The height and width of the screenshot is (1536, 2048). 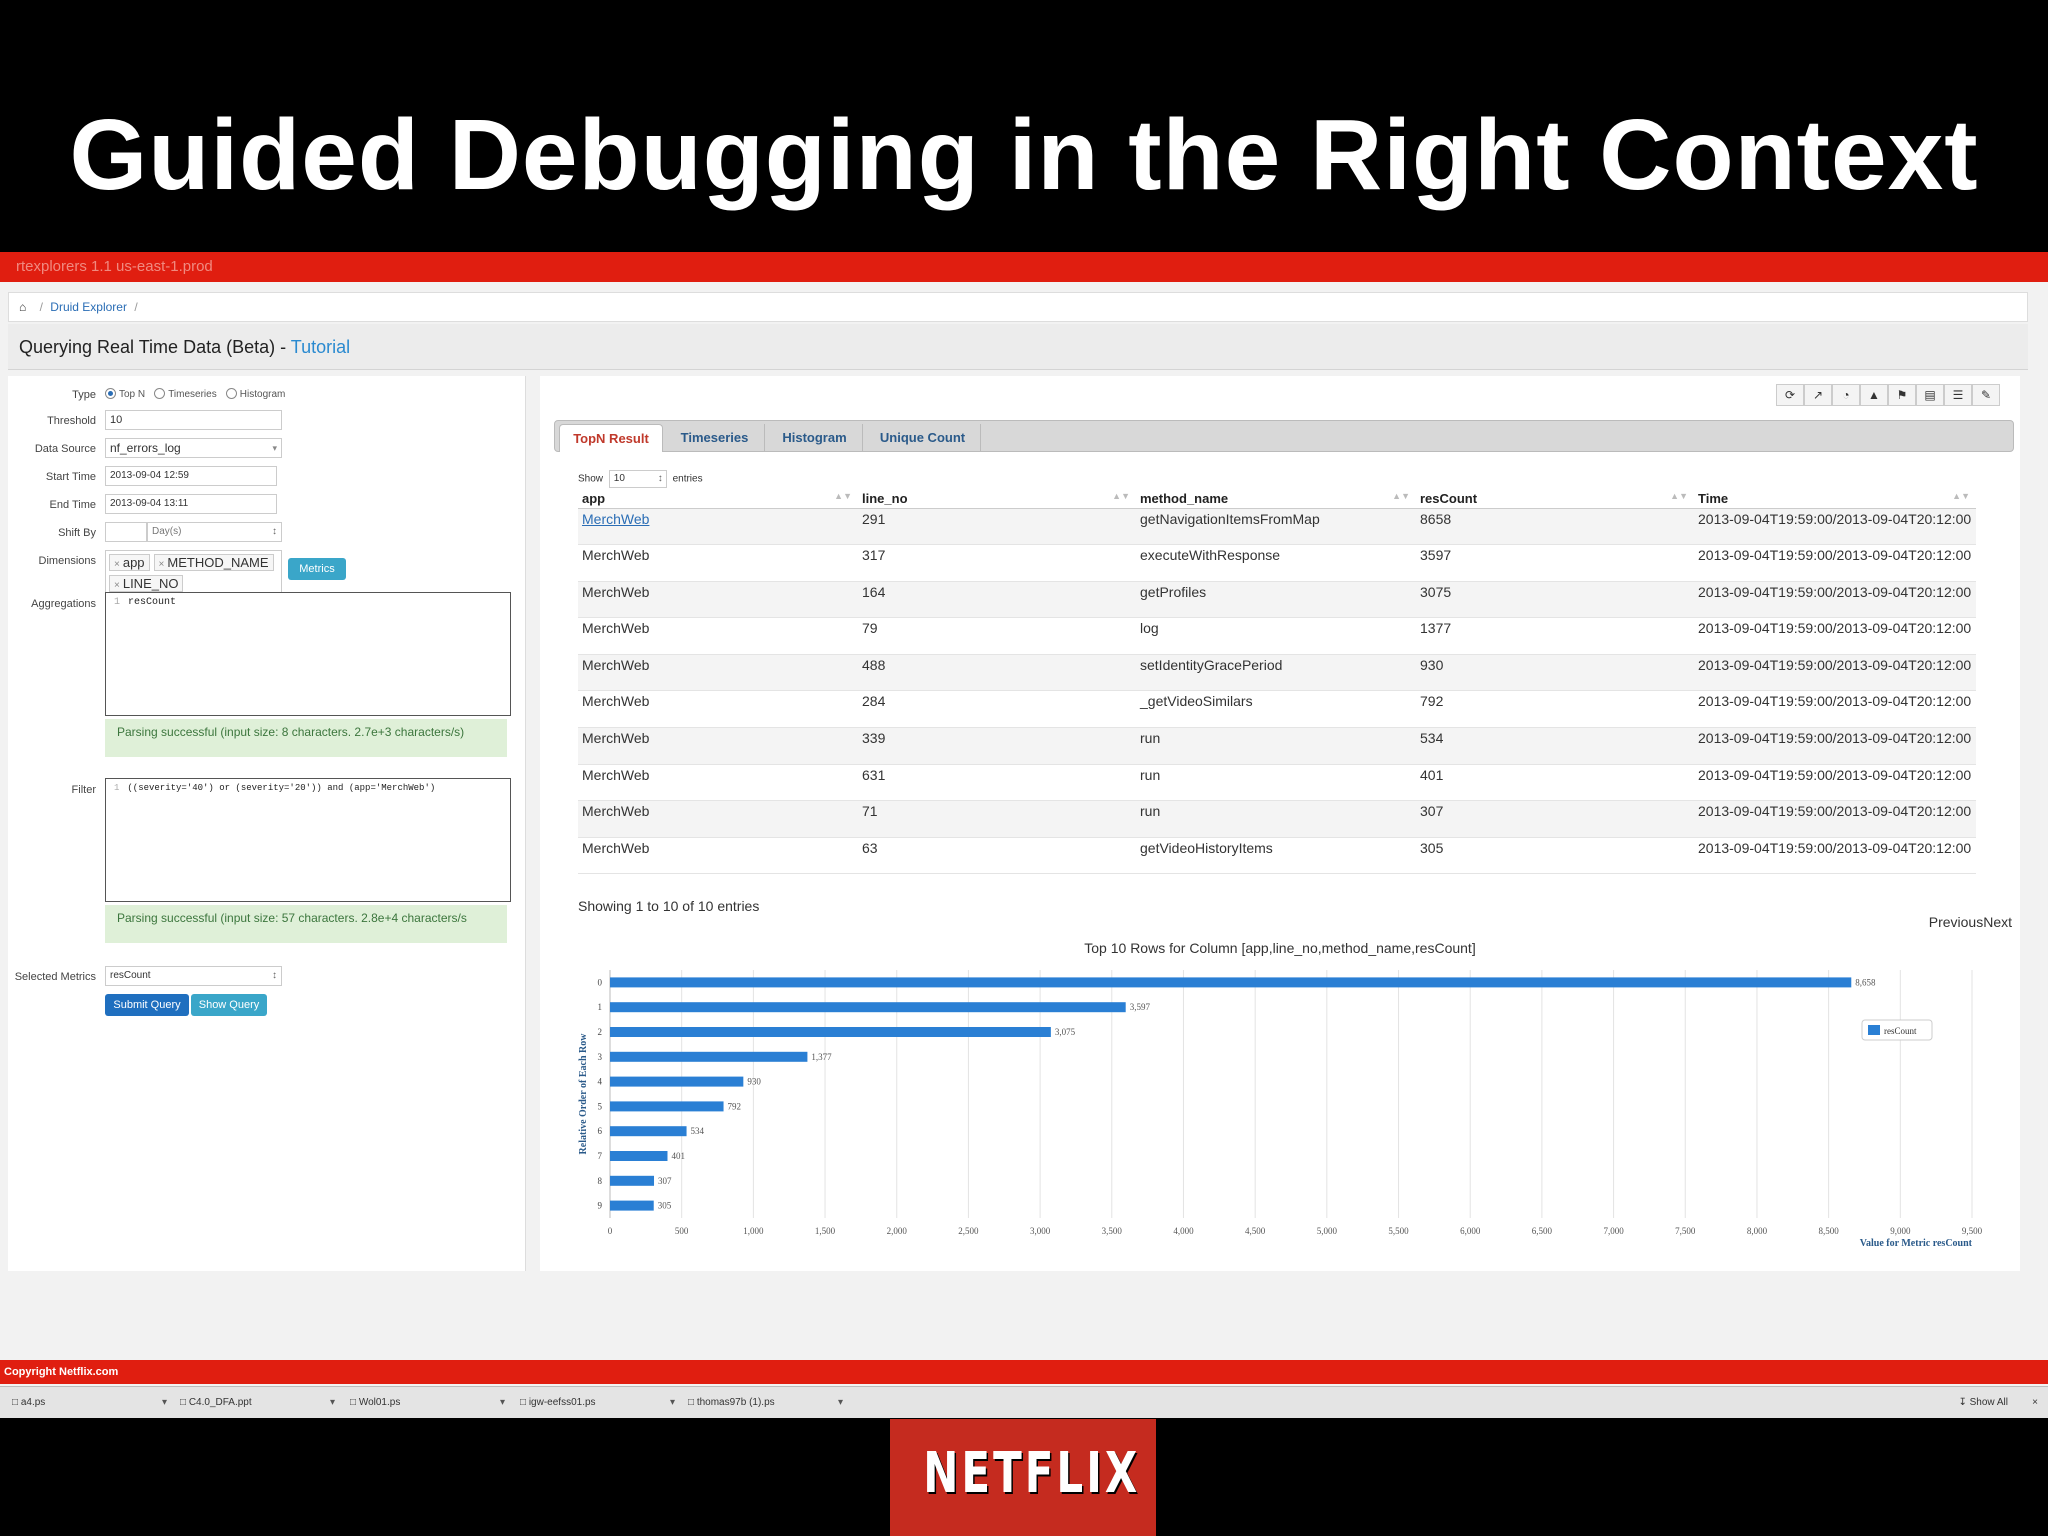 I want to click on column-header-method-name: method_name ▲▼, so click(x=1276, y=499).